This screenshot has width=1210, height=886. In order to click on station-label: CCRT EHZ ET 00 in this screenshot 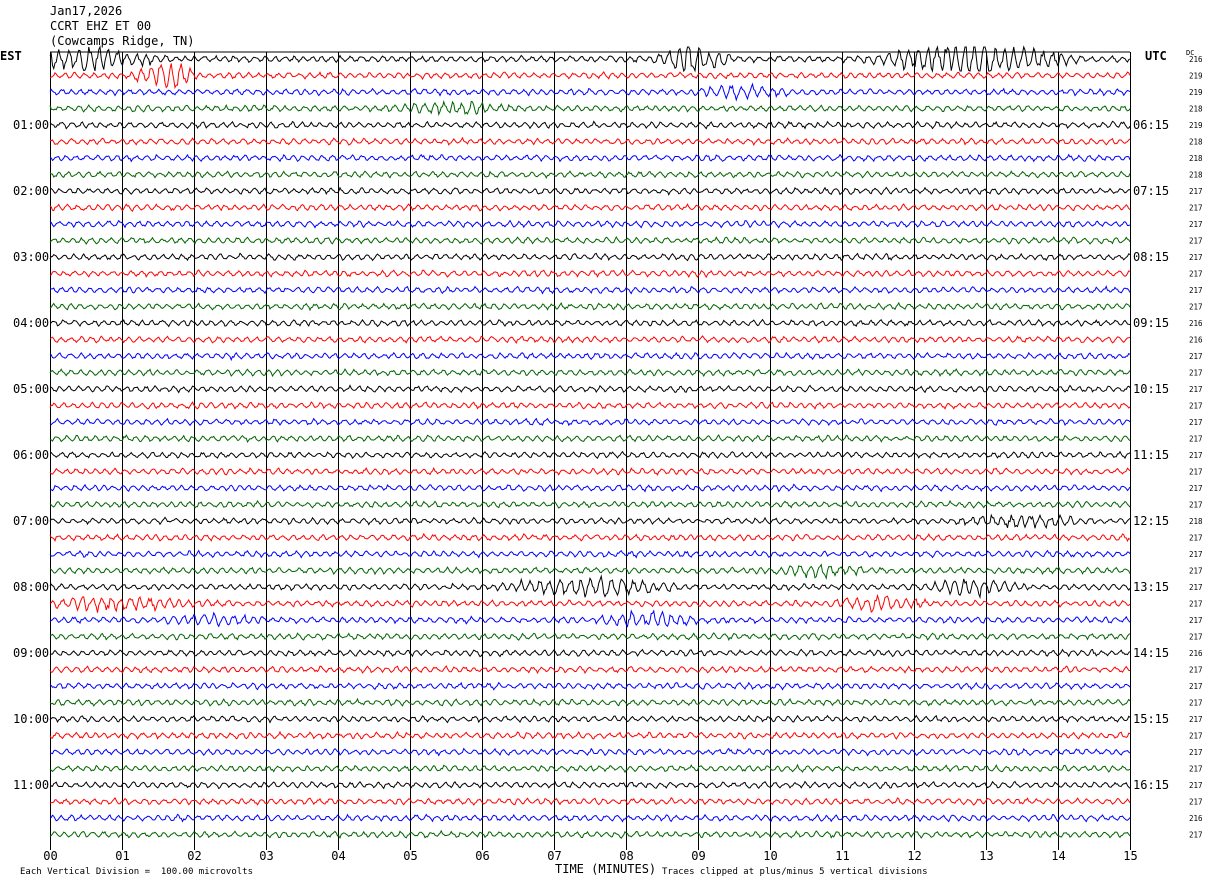, I will do `click(101, 26)`.